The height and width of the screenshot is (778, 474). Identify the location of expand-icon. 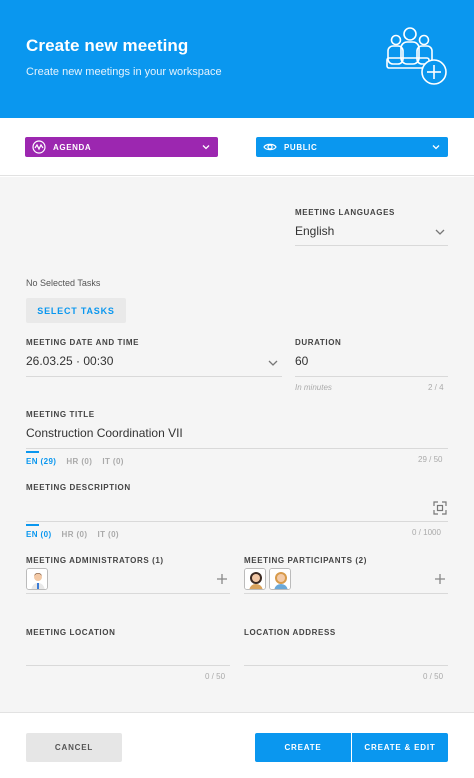
(440, 508).